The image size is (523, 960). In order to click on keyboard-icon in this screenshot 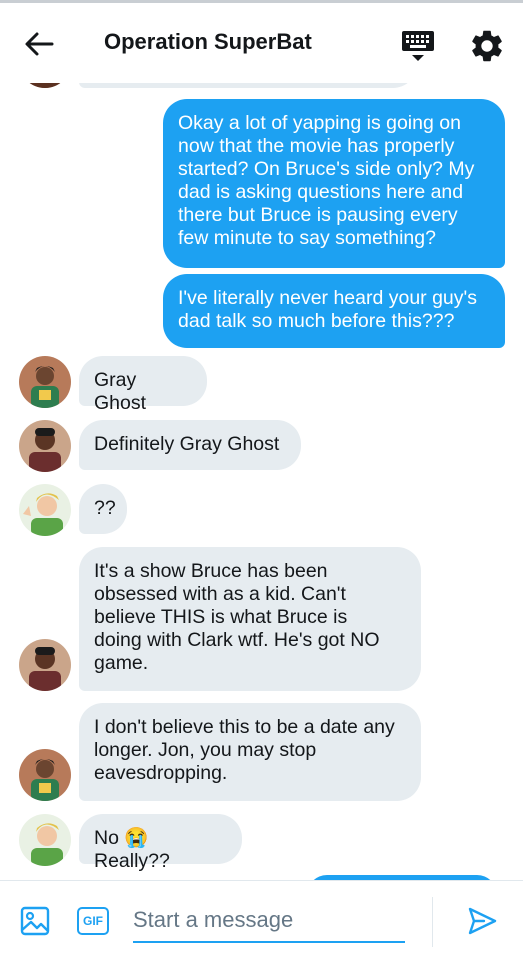, I will do `click(418, 45)`.